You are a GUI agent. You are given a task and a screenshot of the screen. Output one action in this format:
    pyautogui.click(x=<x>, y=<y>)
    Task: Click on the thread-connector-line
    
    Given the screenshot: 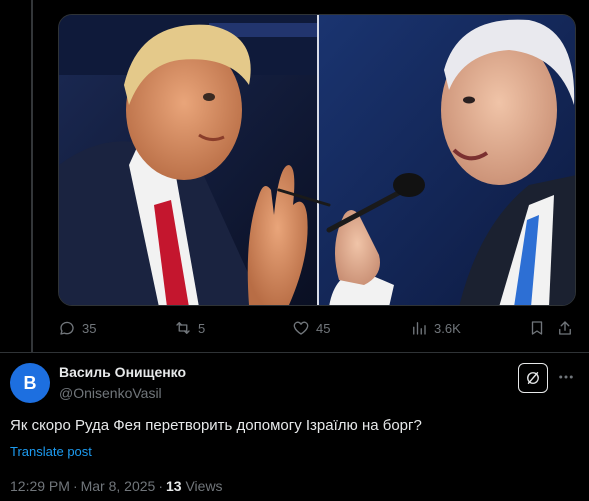 What is the action you would take?
    pyautogui.click(x=32, y=176)
    